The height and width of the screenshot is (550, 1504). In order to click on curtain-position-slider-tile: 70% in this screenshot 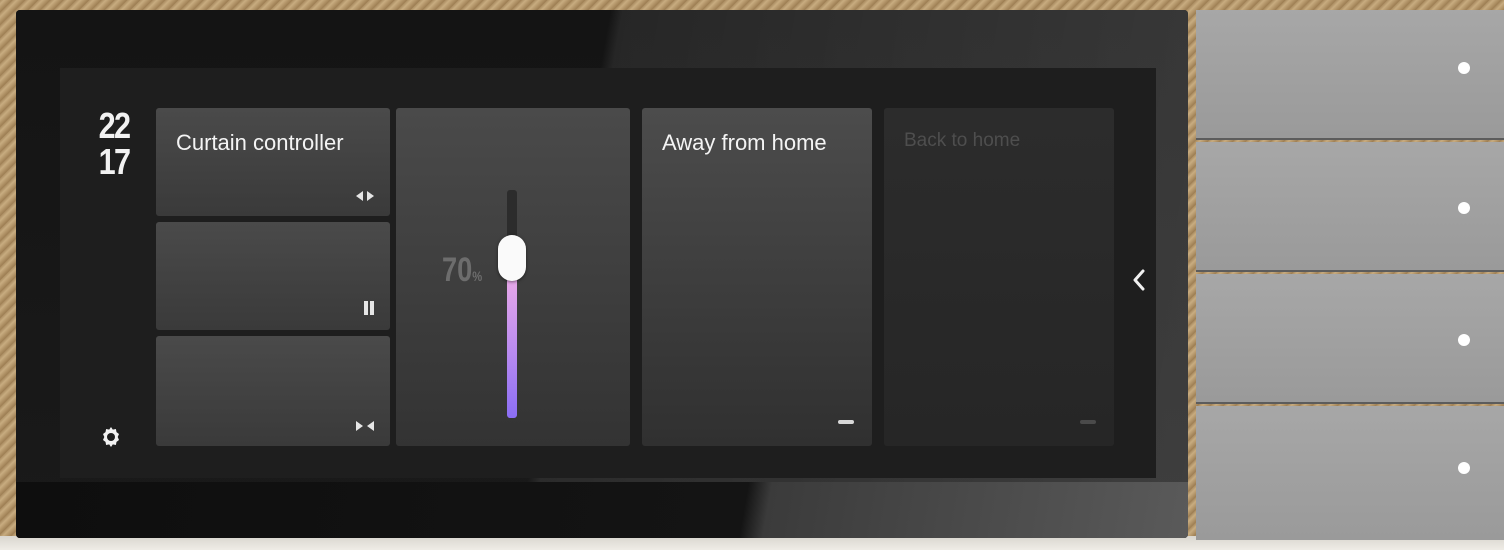, I will do `click(513, 277)`.